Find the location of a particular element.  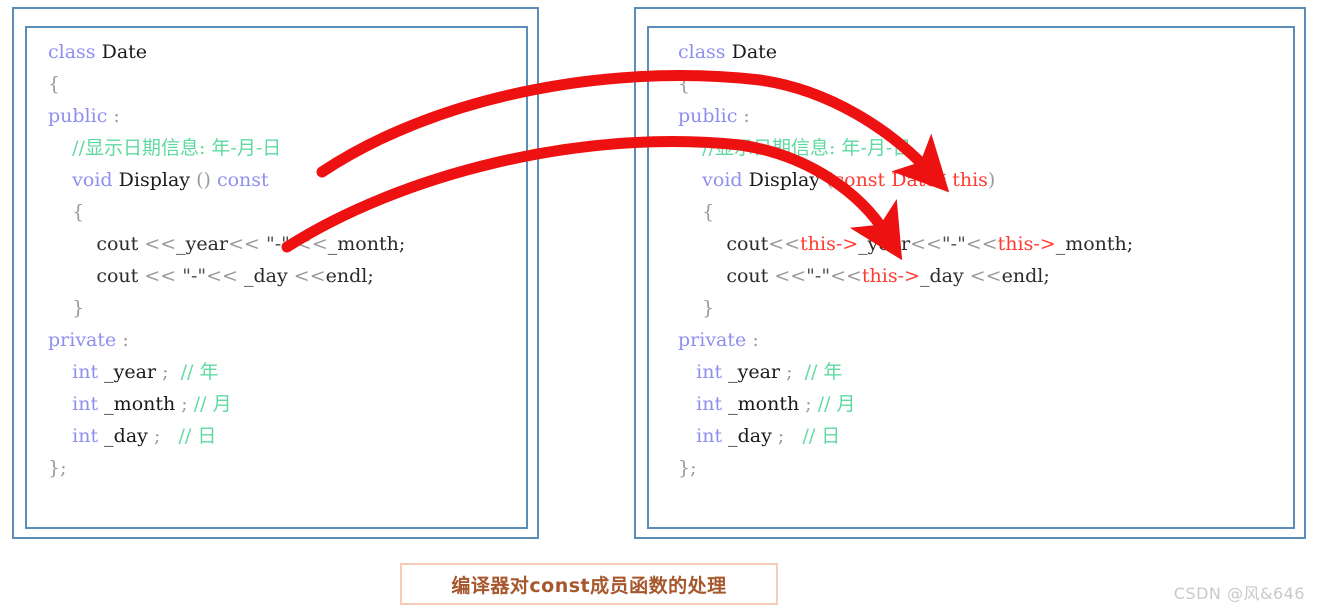

code-line: cout << "-"<< _day <<endl; is located at coordinates (235, 276).